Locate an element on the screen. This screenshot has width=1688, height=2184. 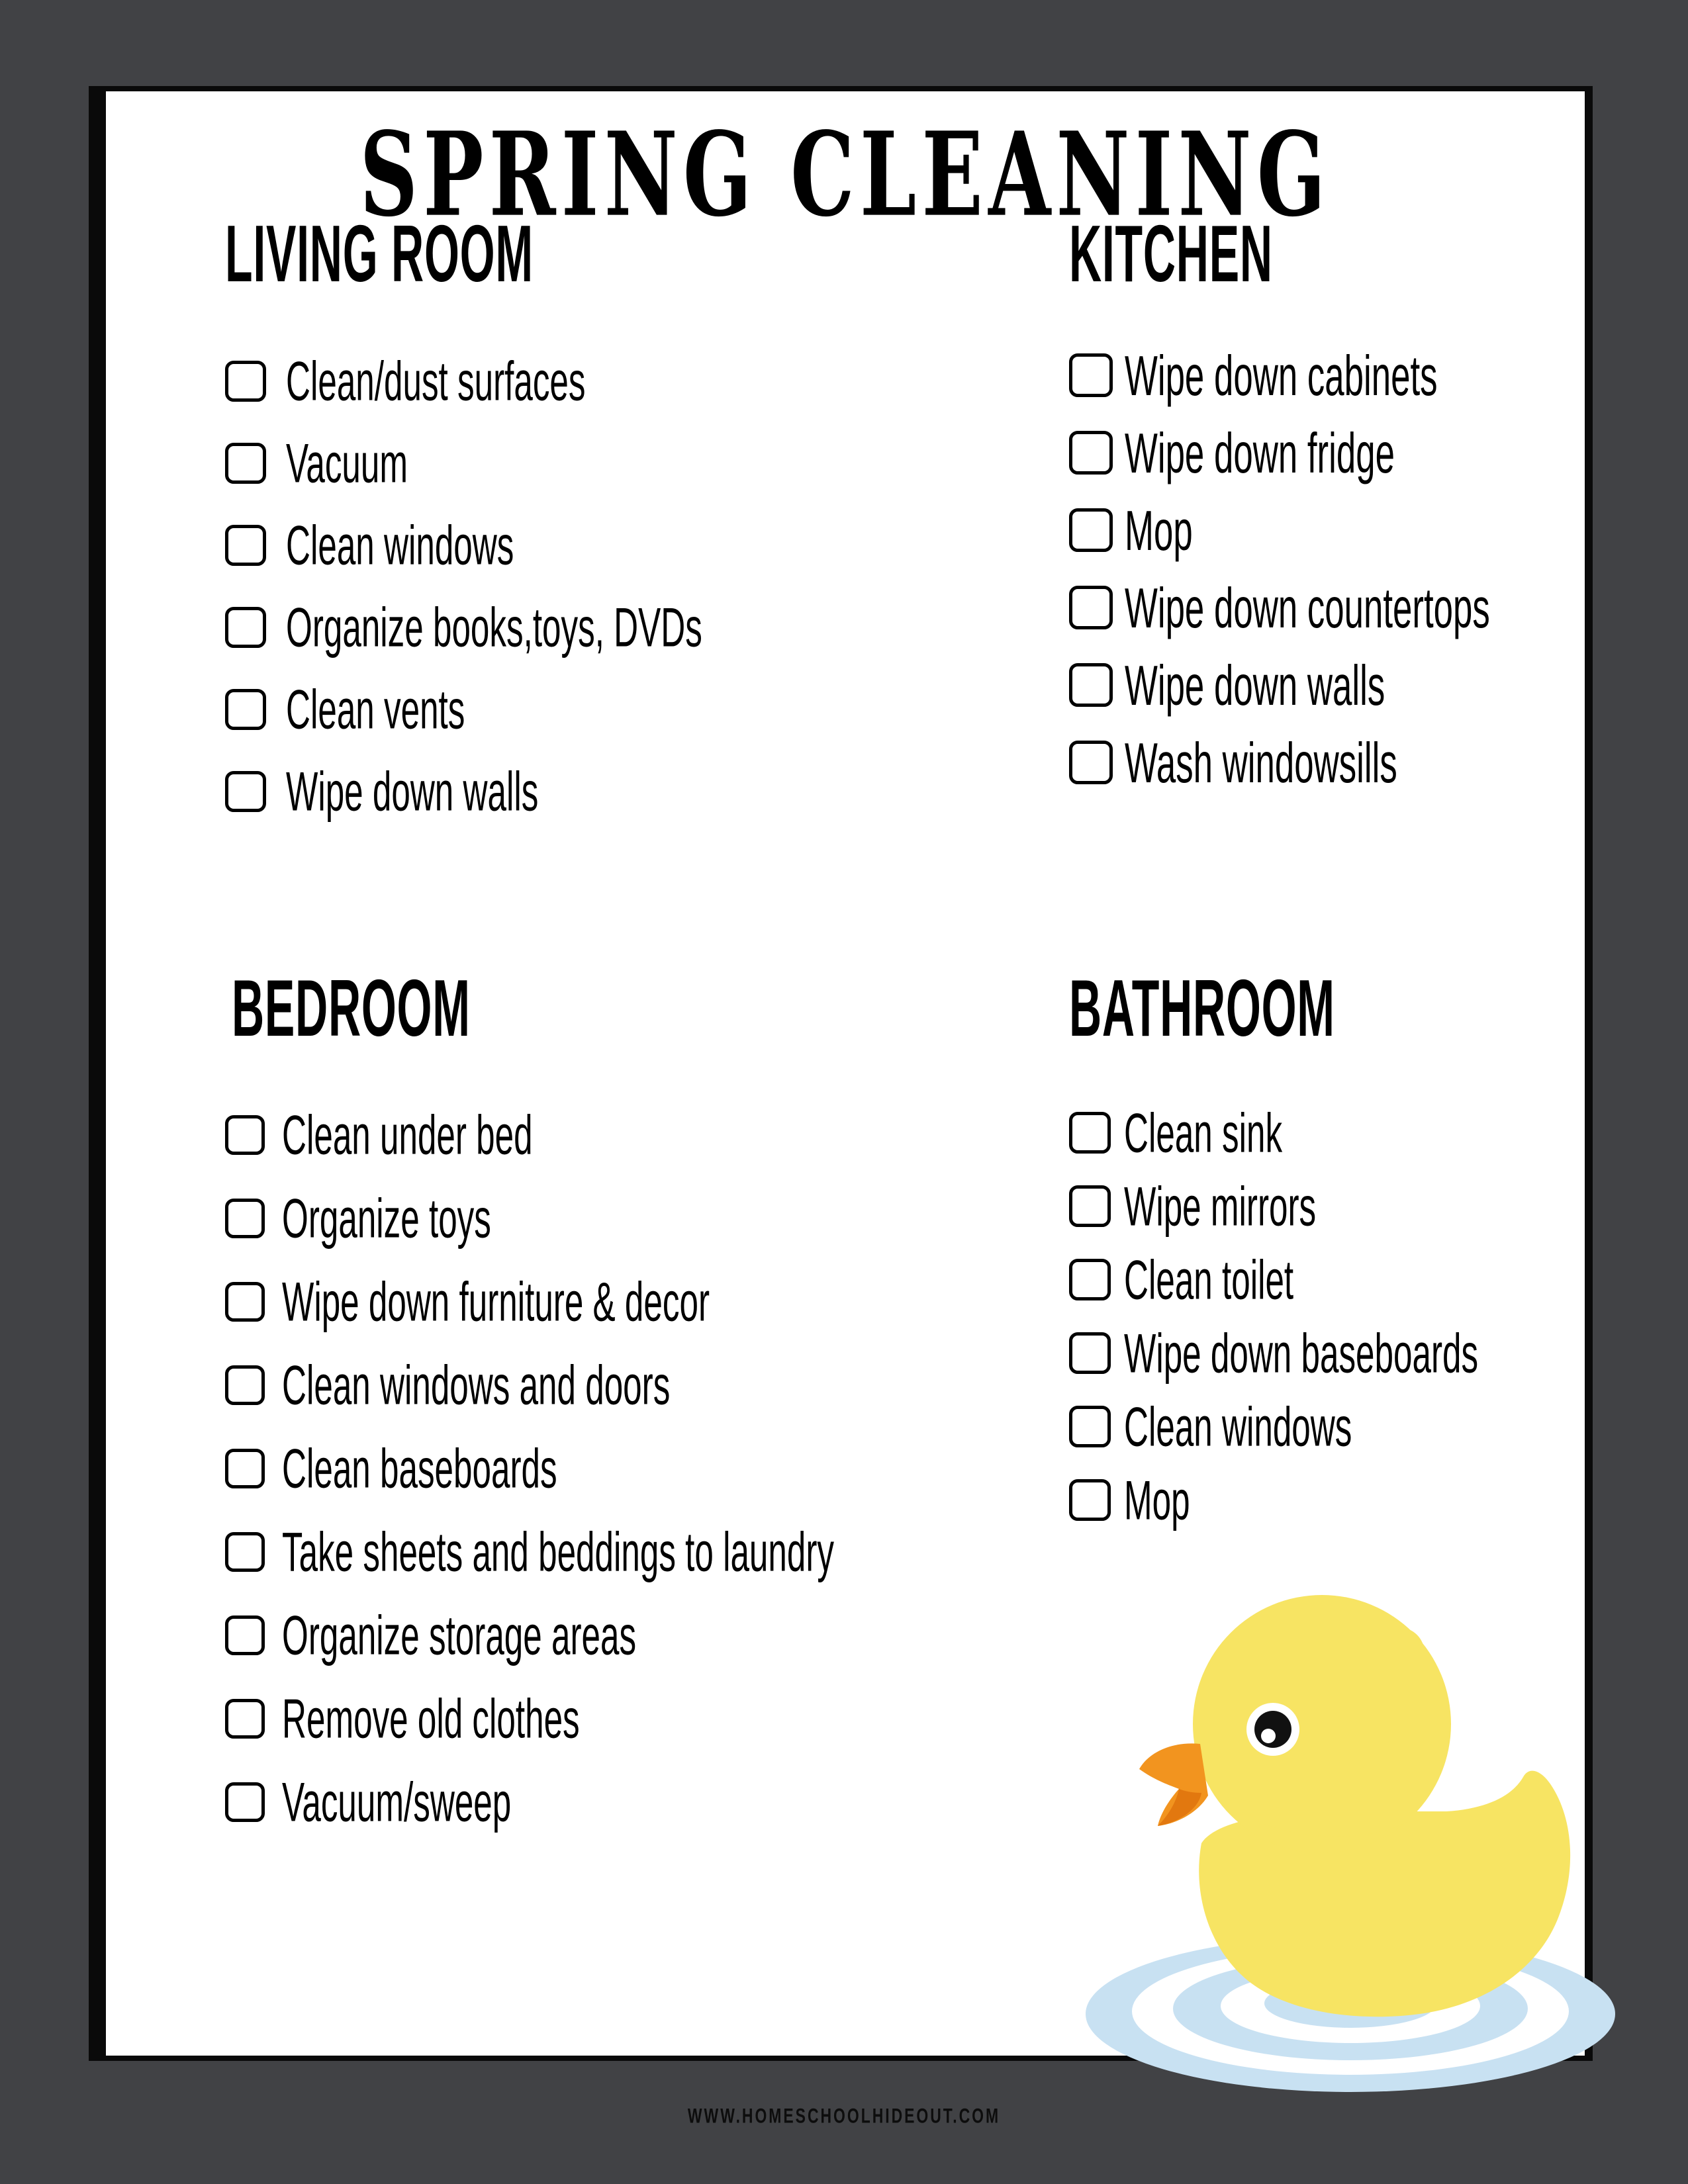
list-item-label: Wash windowsills is located at coordinates (1261, 762).